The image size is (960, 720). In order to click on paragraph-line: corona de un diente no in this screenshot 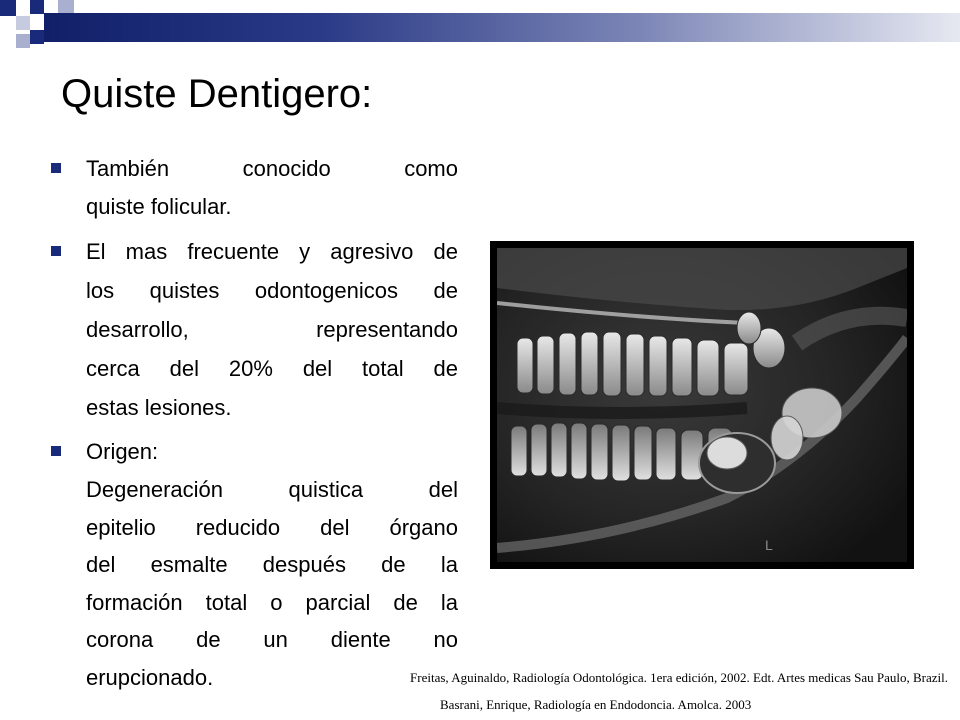, I will do `click(272, 639)`.